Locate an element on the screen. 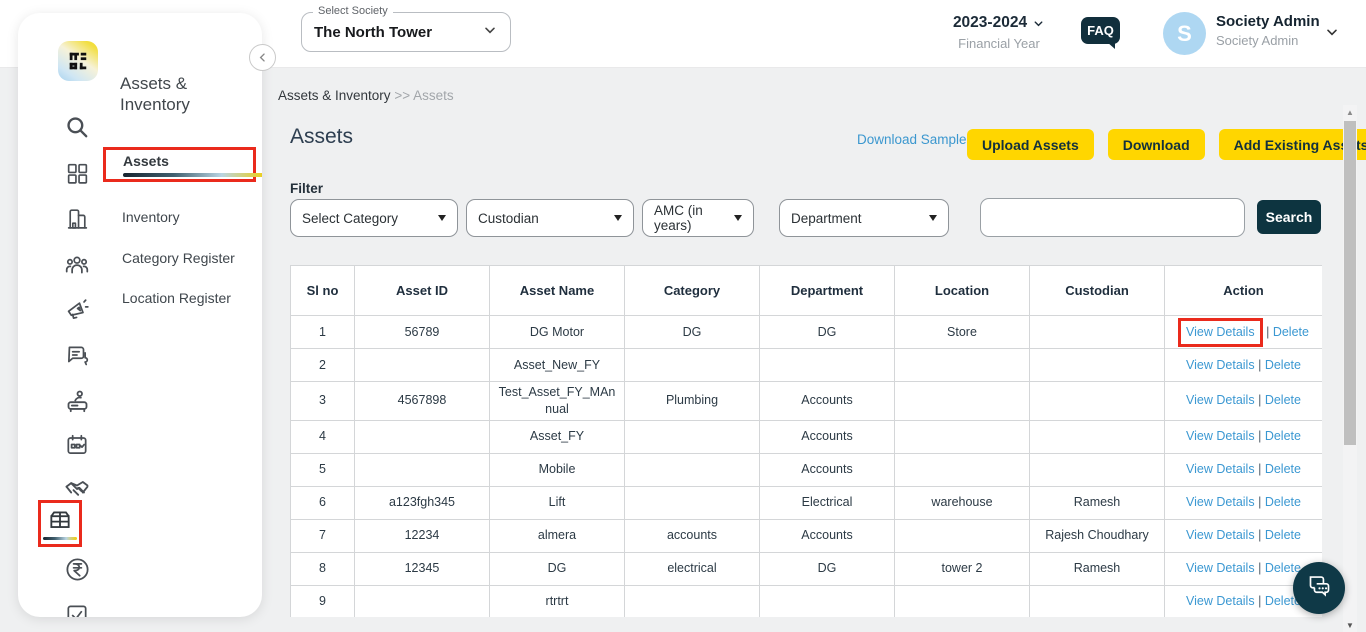 The width and height of the screenshot is (1366, 632). payments-icon is located at coordinates (77, 569).